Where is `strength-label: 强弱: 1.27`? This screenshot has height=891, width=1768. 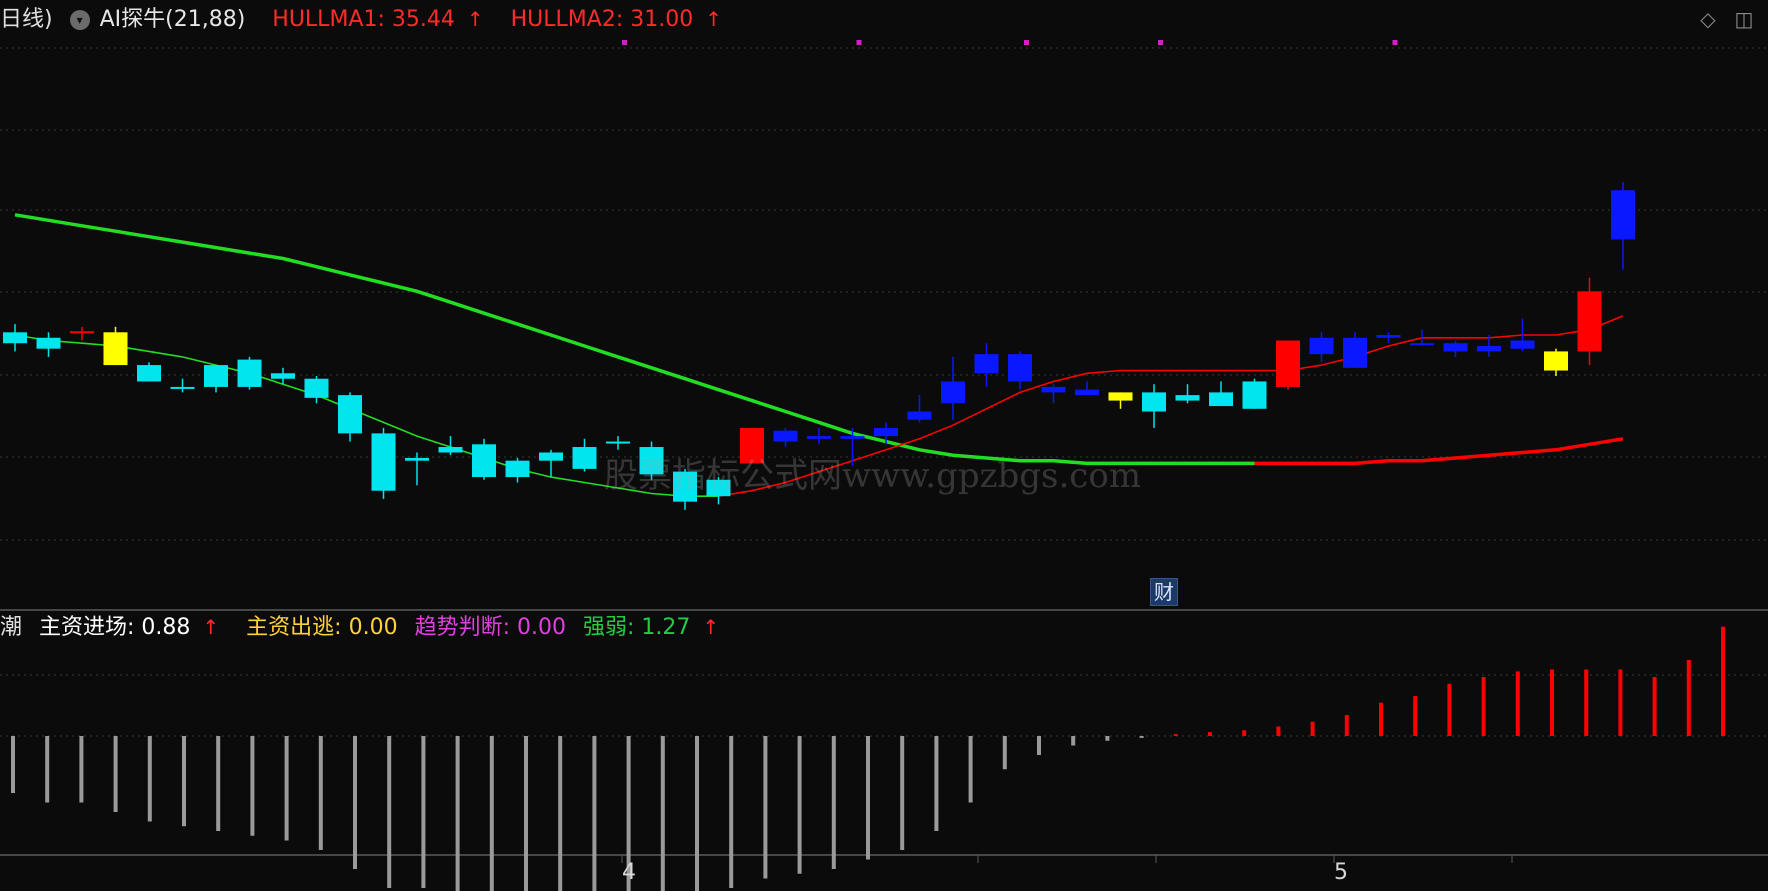 strength-label: 强弱: 1.27 is located at coordinates (636, 627).